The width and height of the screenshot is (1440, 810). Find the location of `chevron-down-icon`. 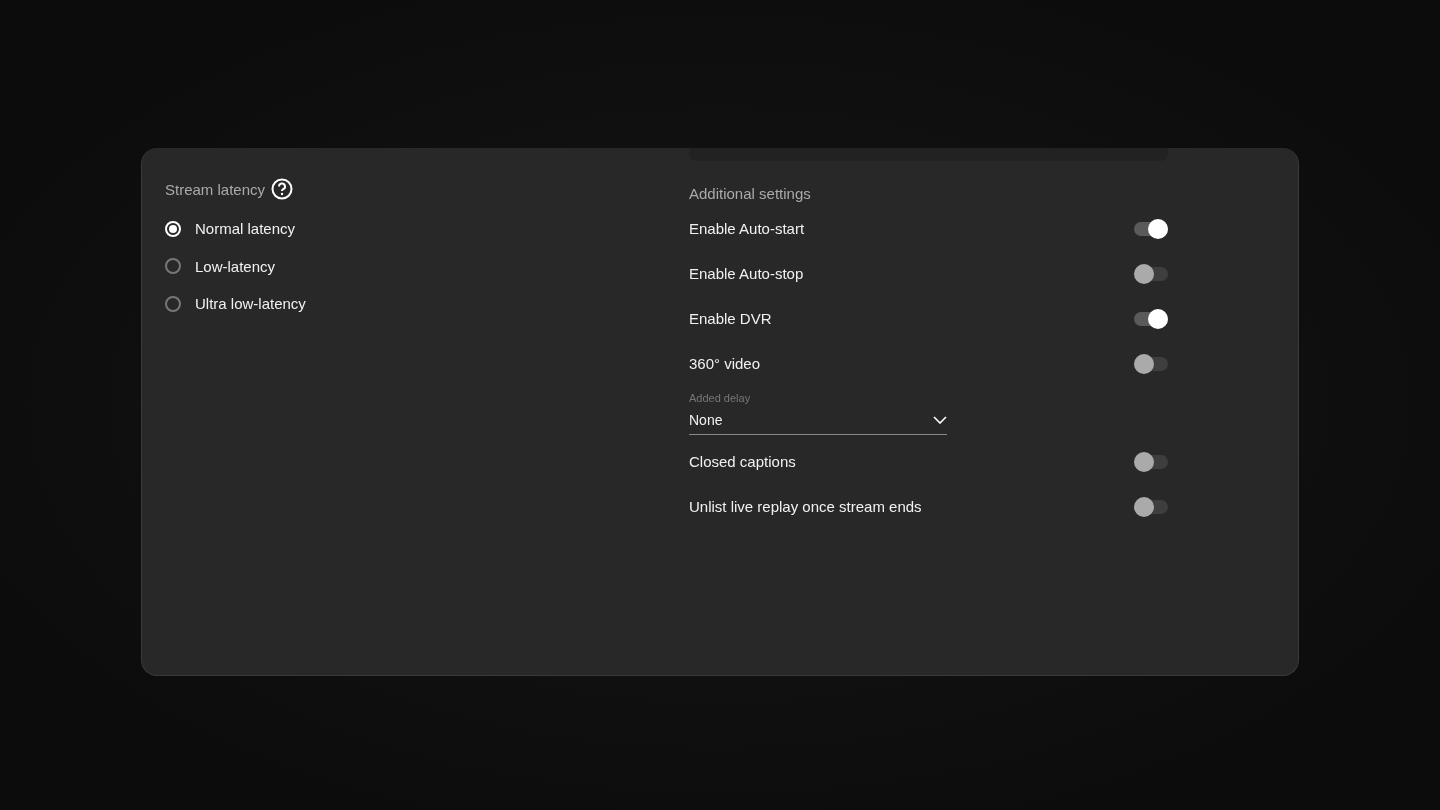

chevron-down-icon is located at coordinates (940, 420).